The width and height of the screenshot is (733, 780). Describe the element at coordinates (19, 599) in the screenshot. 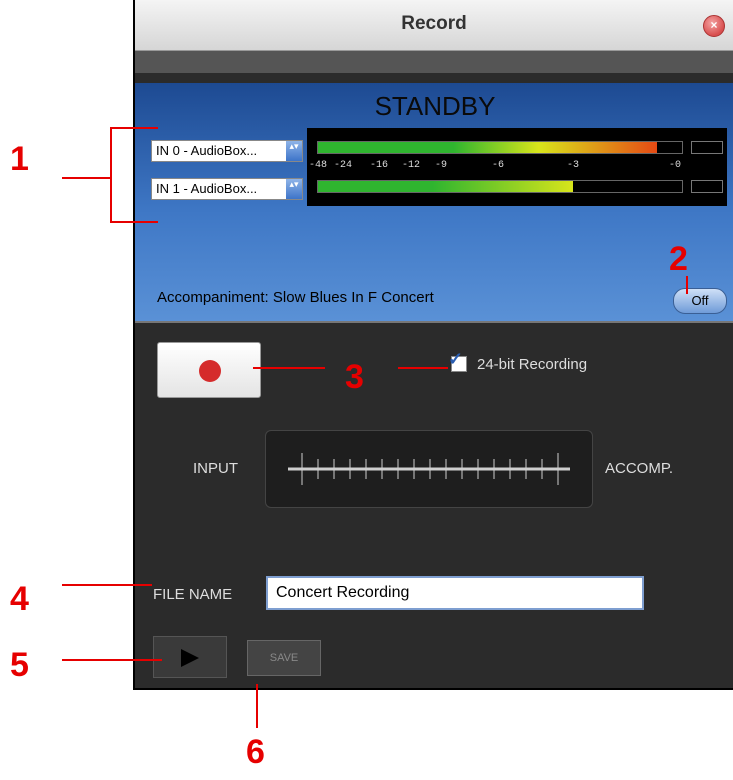

I see `annotation-4: 4` at that location.